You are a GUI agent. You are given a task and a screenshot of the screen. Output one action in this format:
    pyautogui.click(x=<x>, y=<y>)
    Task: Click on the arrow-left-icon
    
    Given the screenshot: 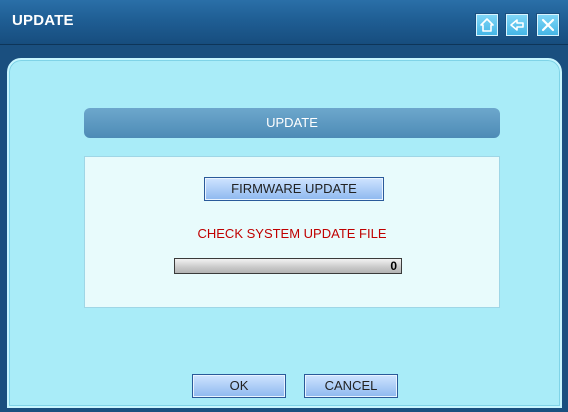 What is the action you would take?
    pyautogui.click(x=517, y=25)
    